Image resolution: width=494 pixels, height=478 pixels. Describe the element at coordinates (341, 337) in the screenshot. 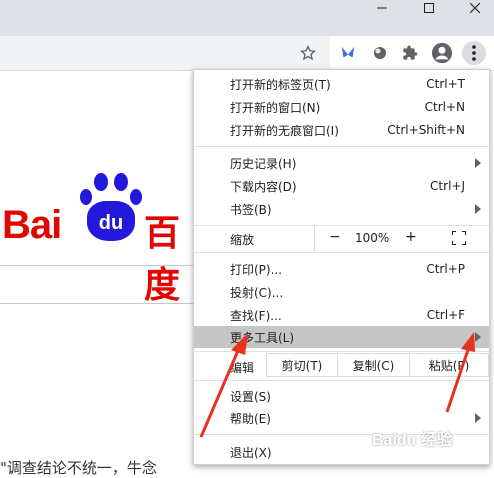

I see `menu-item-more-tools: 更多工具(L)` at that location.